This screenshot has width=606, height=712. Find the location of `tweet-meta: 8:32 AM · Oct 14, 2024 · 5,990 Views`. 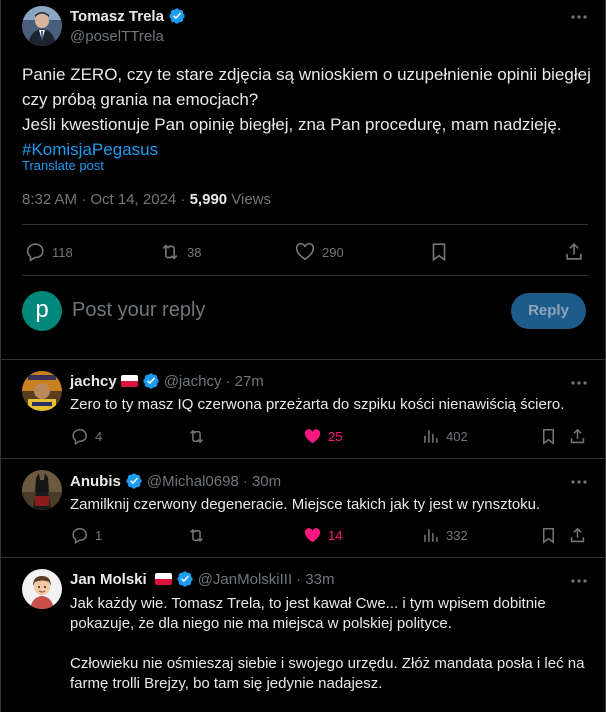

tweet-meta: 8:32 AM · Oct 14, 2024 · 5,990 Views is located at coordinates (146, 199).